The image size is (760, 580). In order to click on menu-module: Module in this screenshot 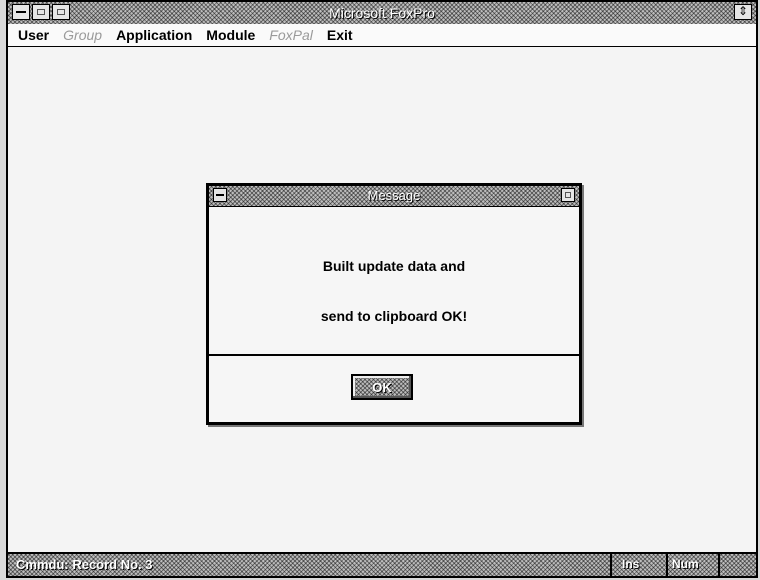, I will do `click(230, 35)`.